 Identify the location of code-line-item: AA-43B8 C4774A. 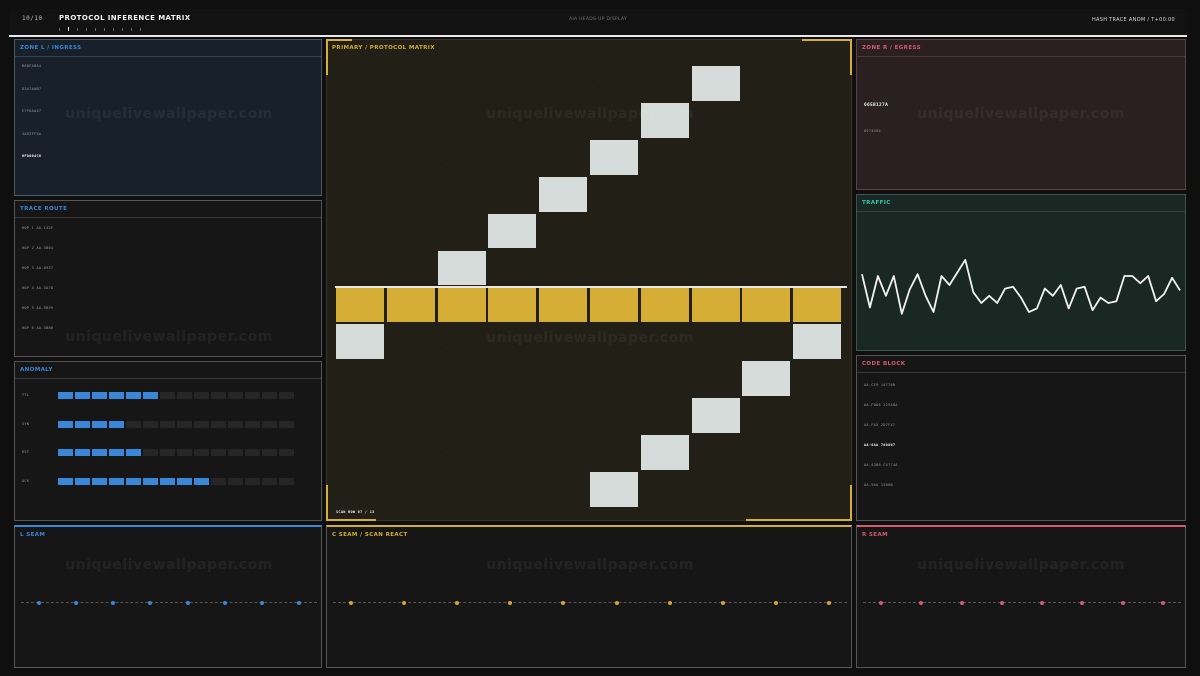
(881, 465).